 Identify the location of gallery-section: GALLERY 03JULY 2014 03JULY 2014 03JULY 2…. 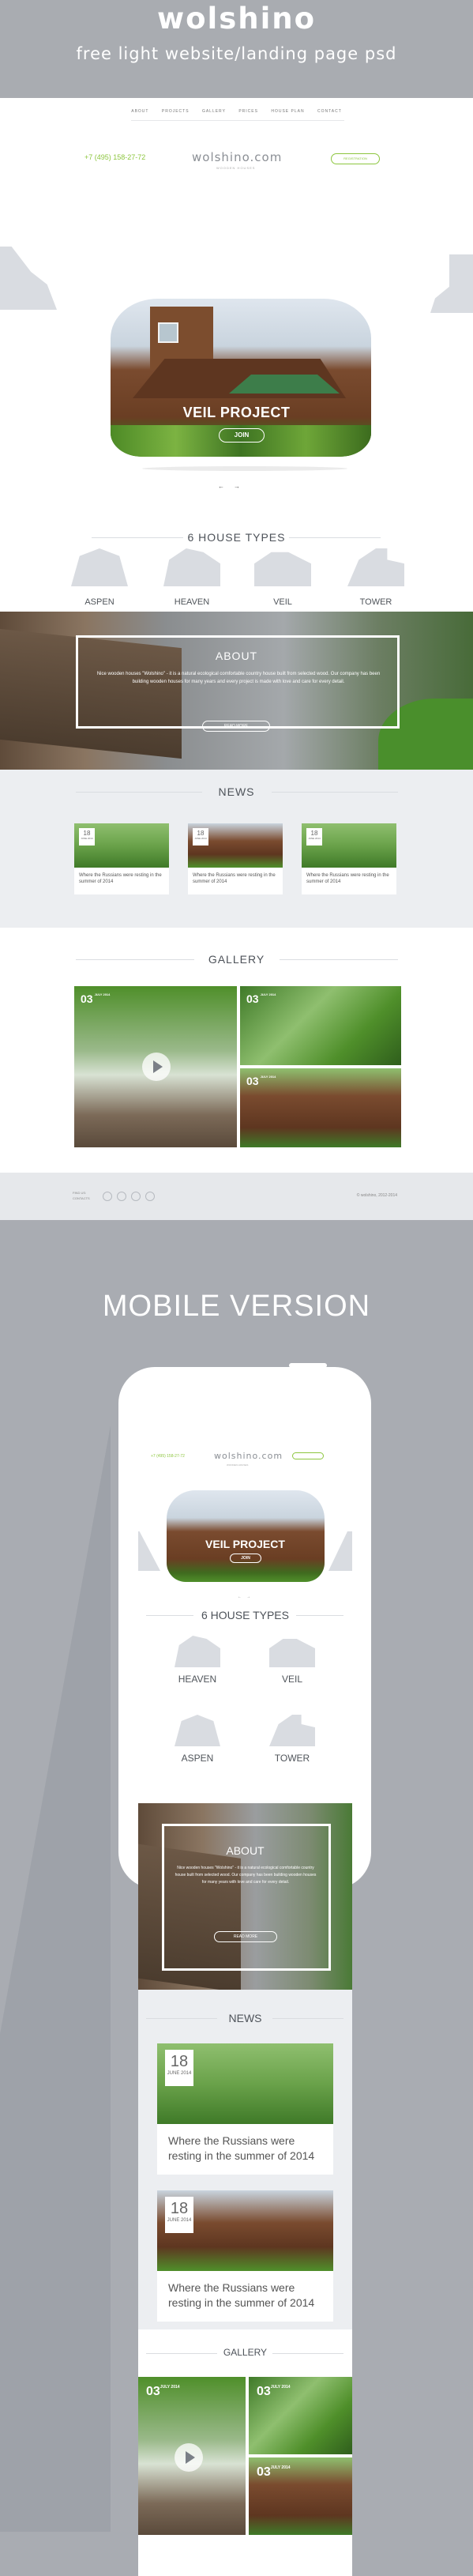
(236, 1050).